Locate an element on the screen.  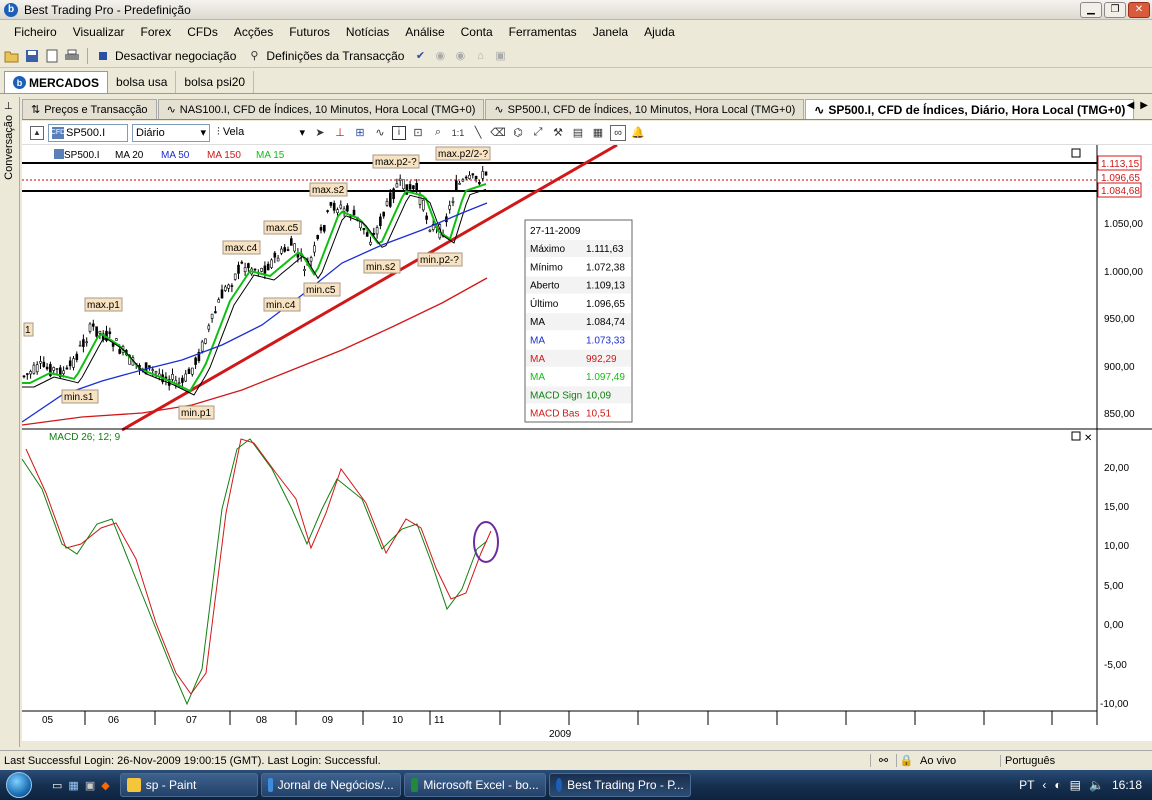
chart-style-select: ⫶ Vela ▾ is located at coordinates (261, 132).